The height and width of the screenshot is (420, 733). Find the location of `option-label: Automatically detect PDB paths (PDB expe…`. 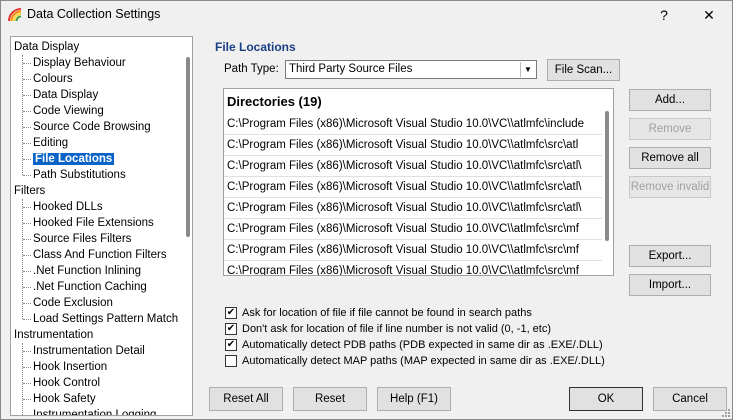

option-label: Automatically detect PDB paths (PDB expe… is located at coordinates (422, 345).